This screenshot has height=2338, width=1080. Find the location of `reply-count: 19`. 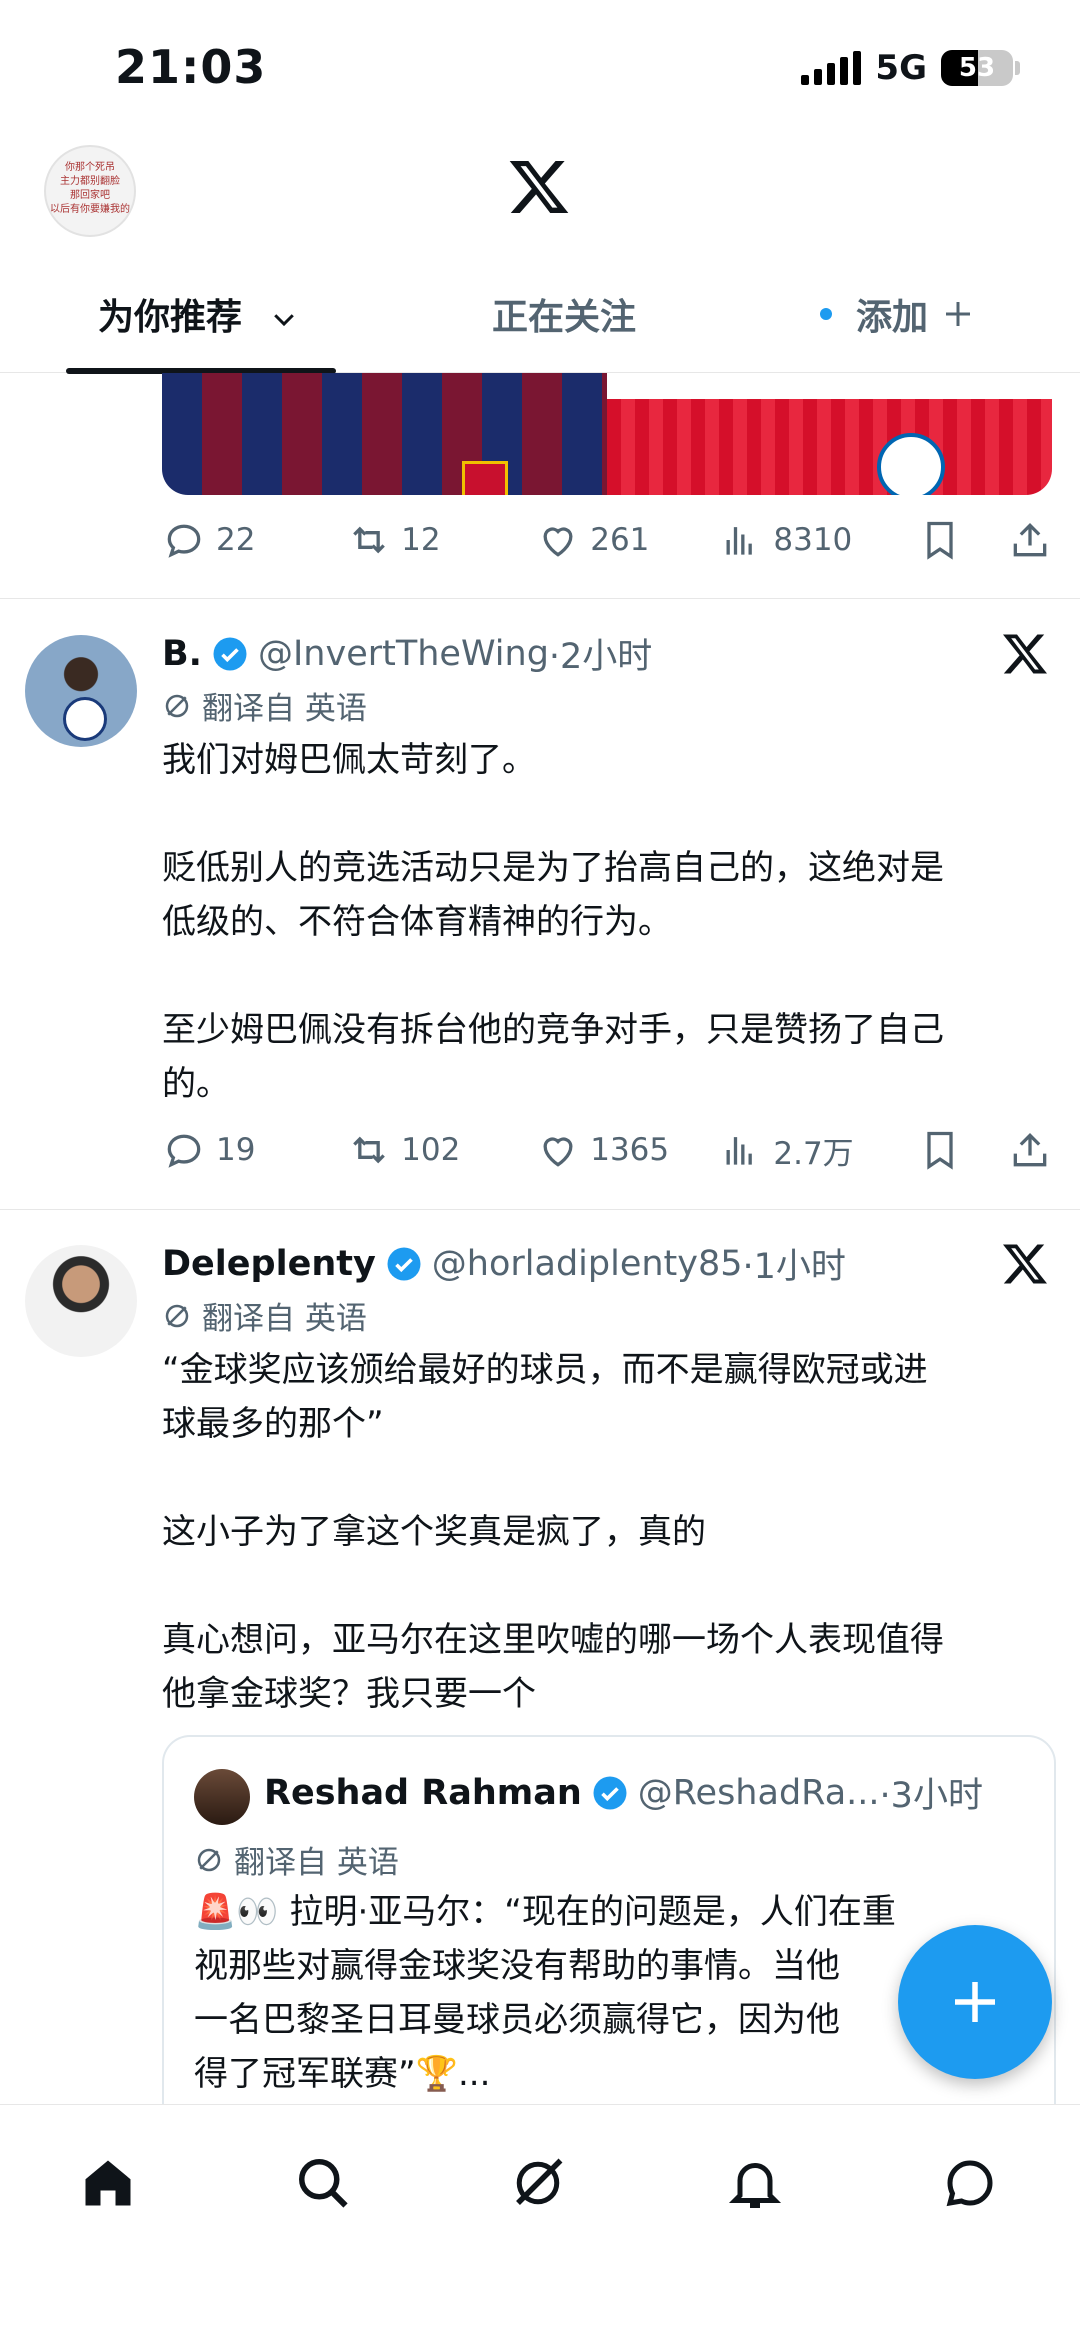

reply-count: 19 is located at coordinates (236, 1150).